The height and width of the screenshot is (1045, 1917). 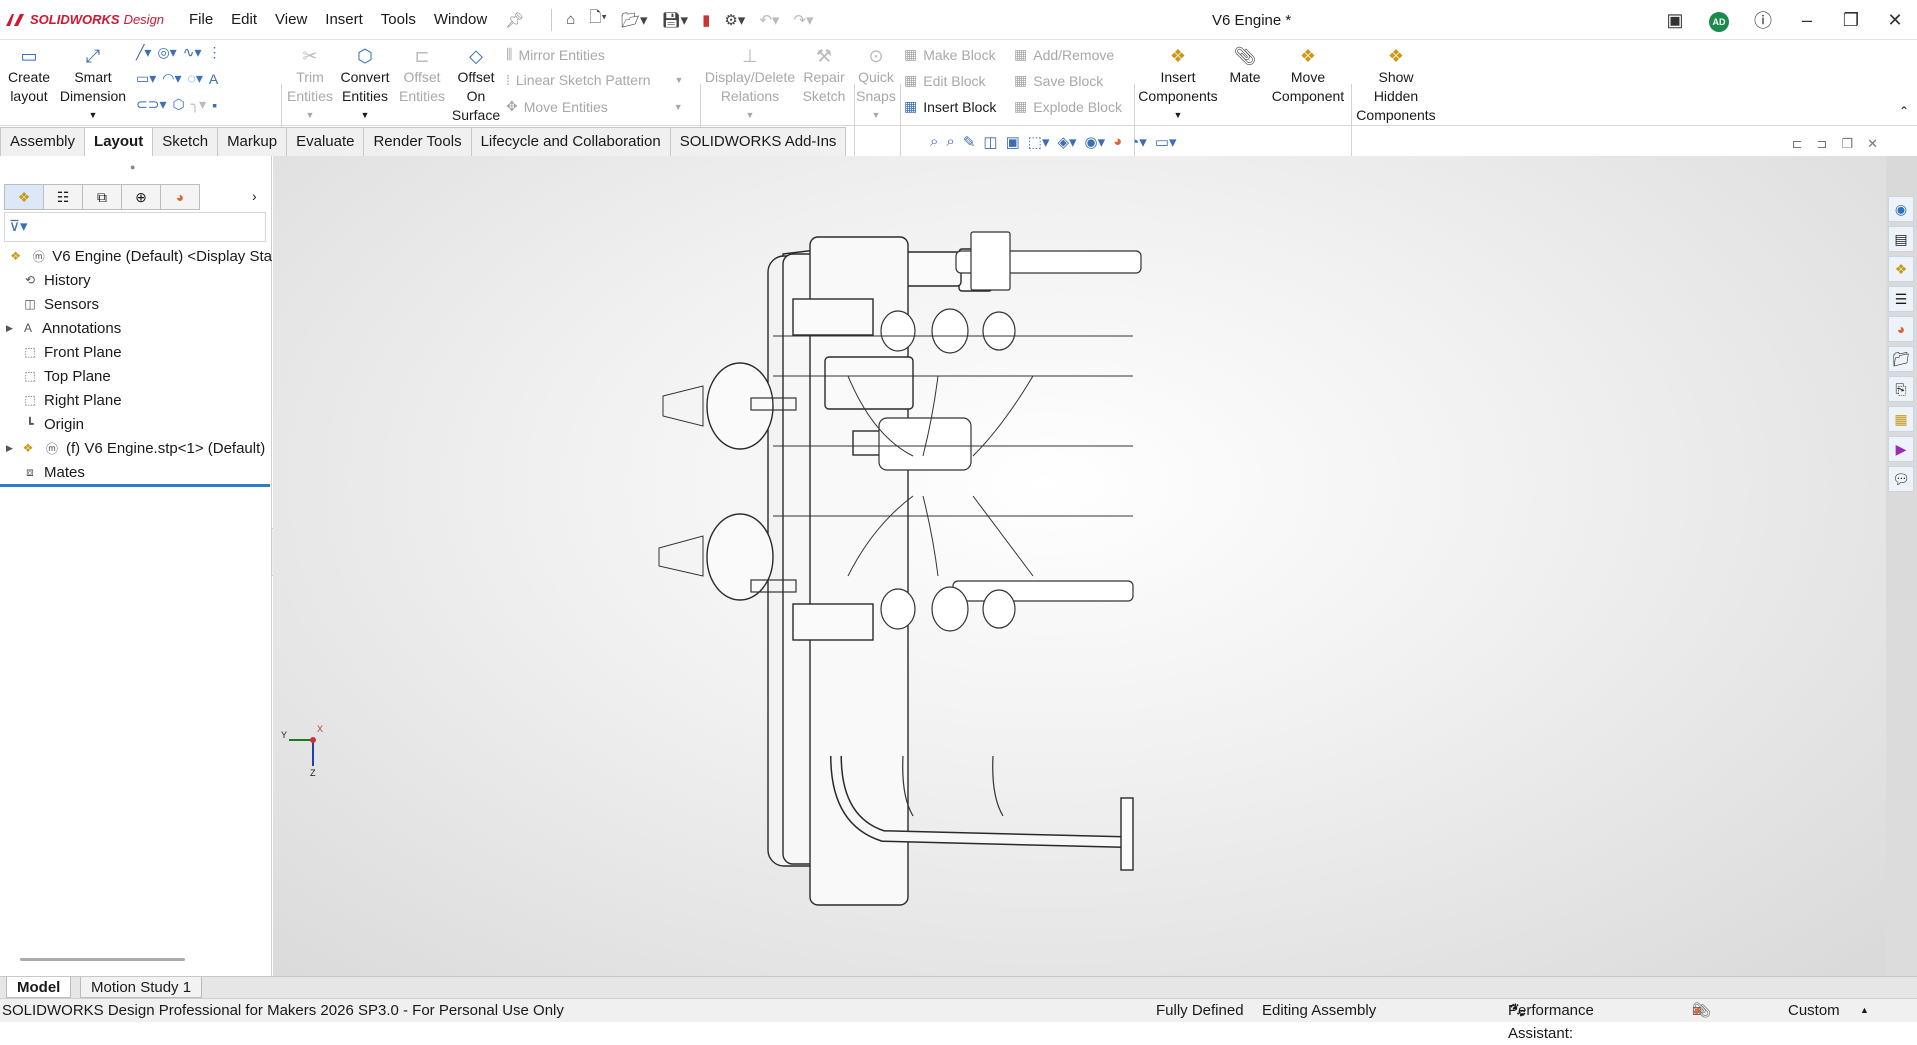 What do you see at coordinates (93, 84) in the screenshot?
I see `smart-dimension-button: ⤢ Smart Dimension ▼` at bounding box center [93, 84].